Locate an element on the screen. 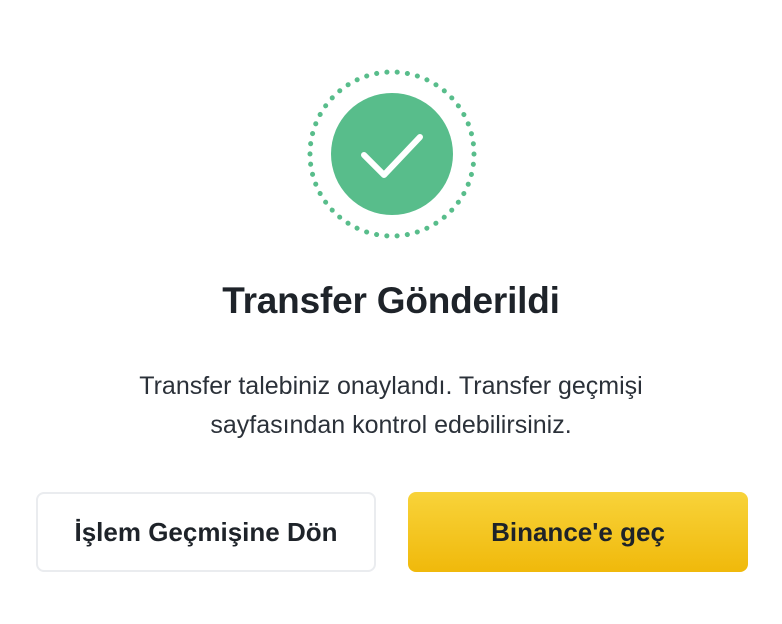 Image resolution: width=782 pixels, height=624 pixels. back-to-history-button: İşlem Geçmişine Dön is located at coordinates (206, 532).